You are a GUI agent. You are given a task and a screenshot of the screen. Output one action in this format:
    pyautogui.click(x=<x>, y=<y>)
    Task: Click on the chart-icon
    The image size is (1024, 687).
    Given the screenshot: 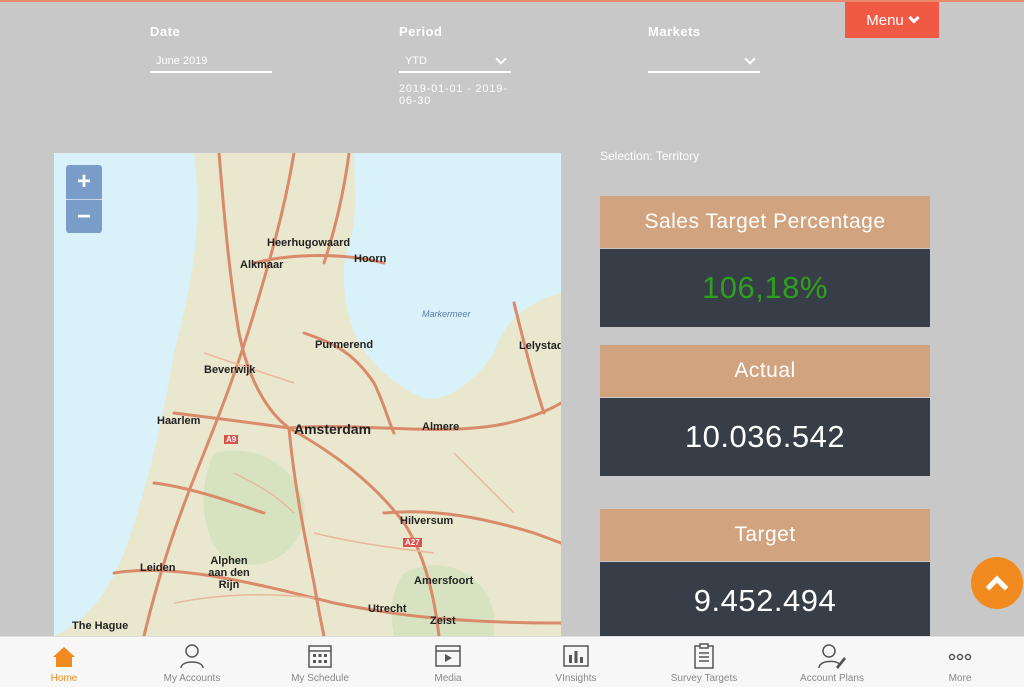 What is the action you would take?
    pyautogui.click(x=576, y=656)
    